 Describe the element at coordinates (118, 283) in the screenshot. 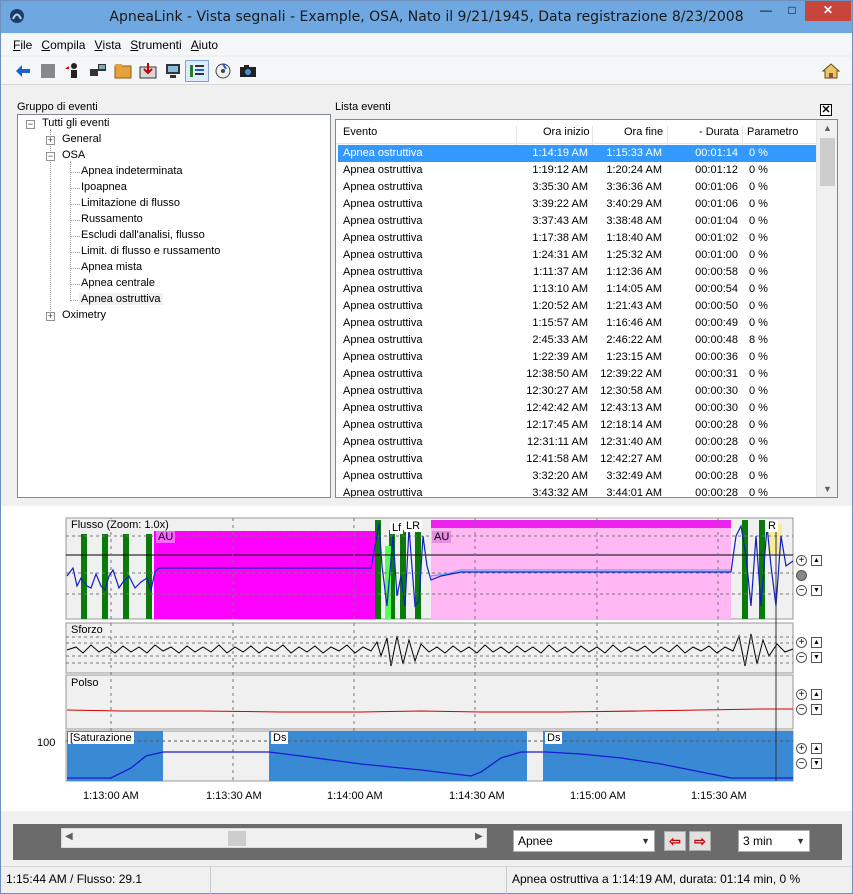

I see `tree-node-apnea-centrale: Apnea centrale` at that location.